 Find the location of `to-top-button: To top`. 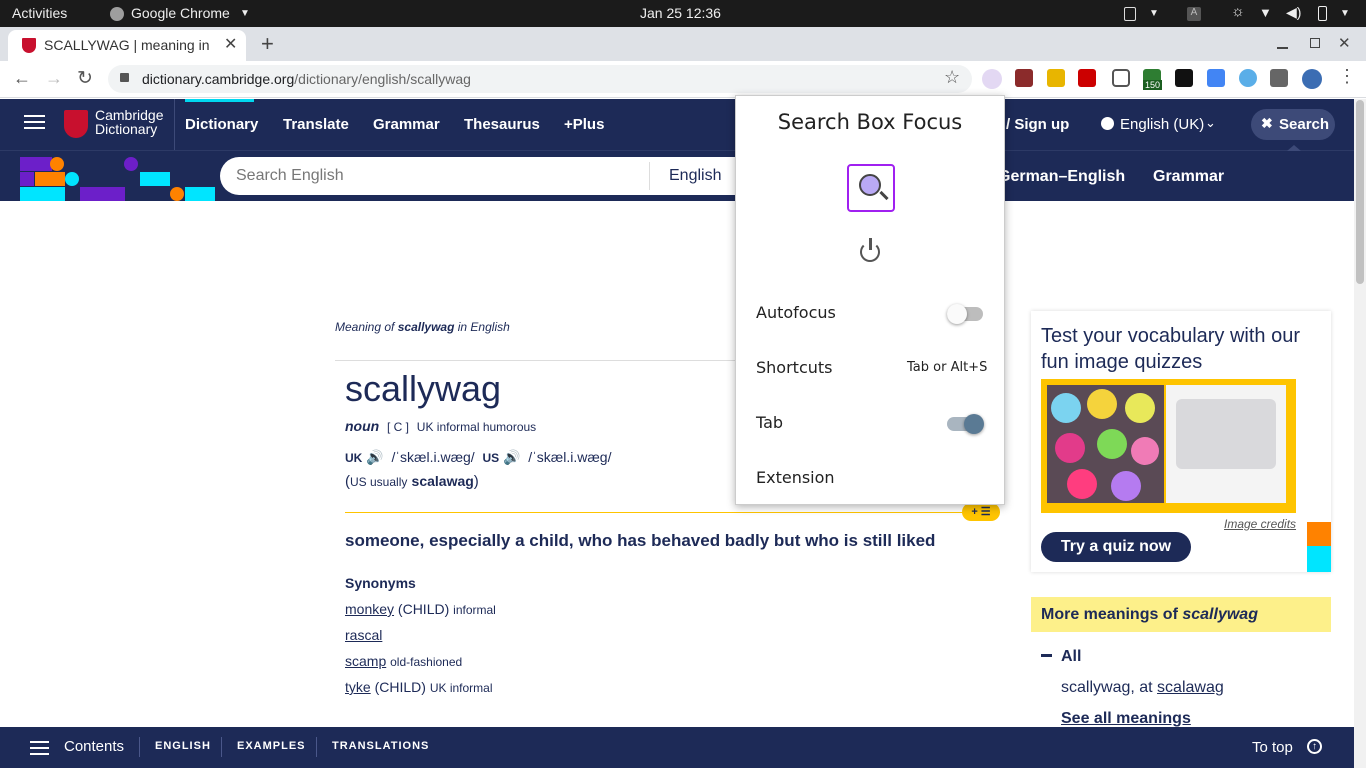

to-top-button: To top is located at coordinates (1272, 747).